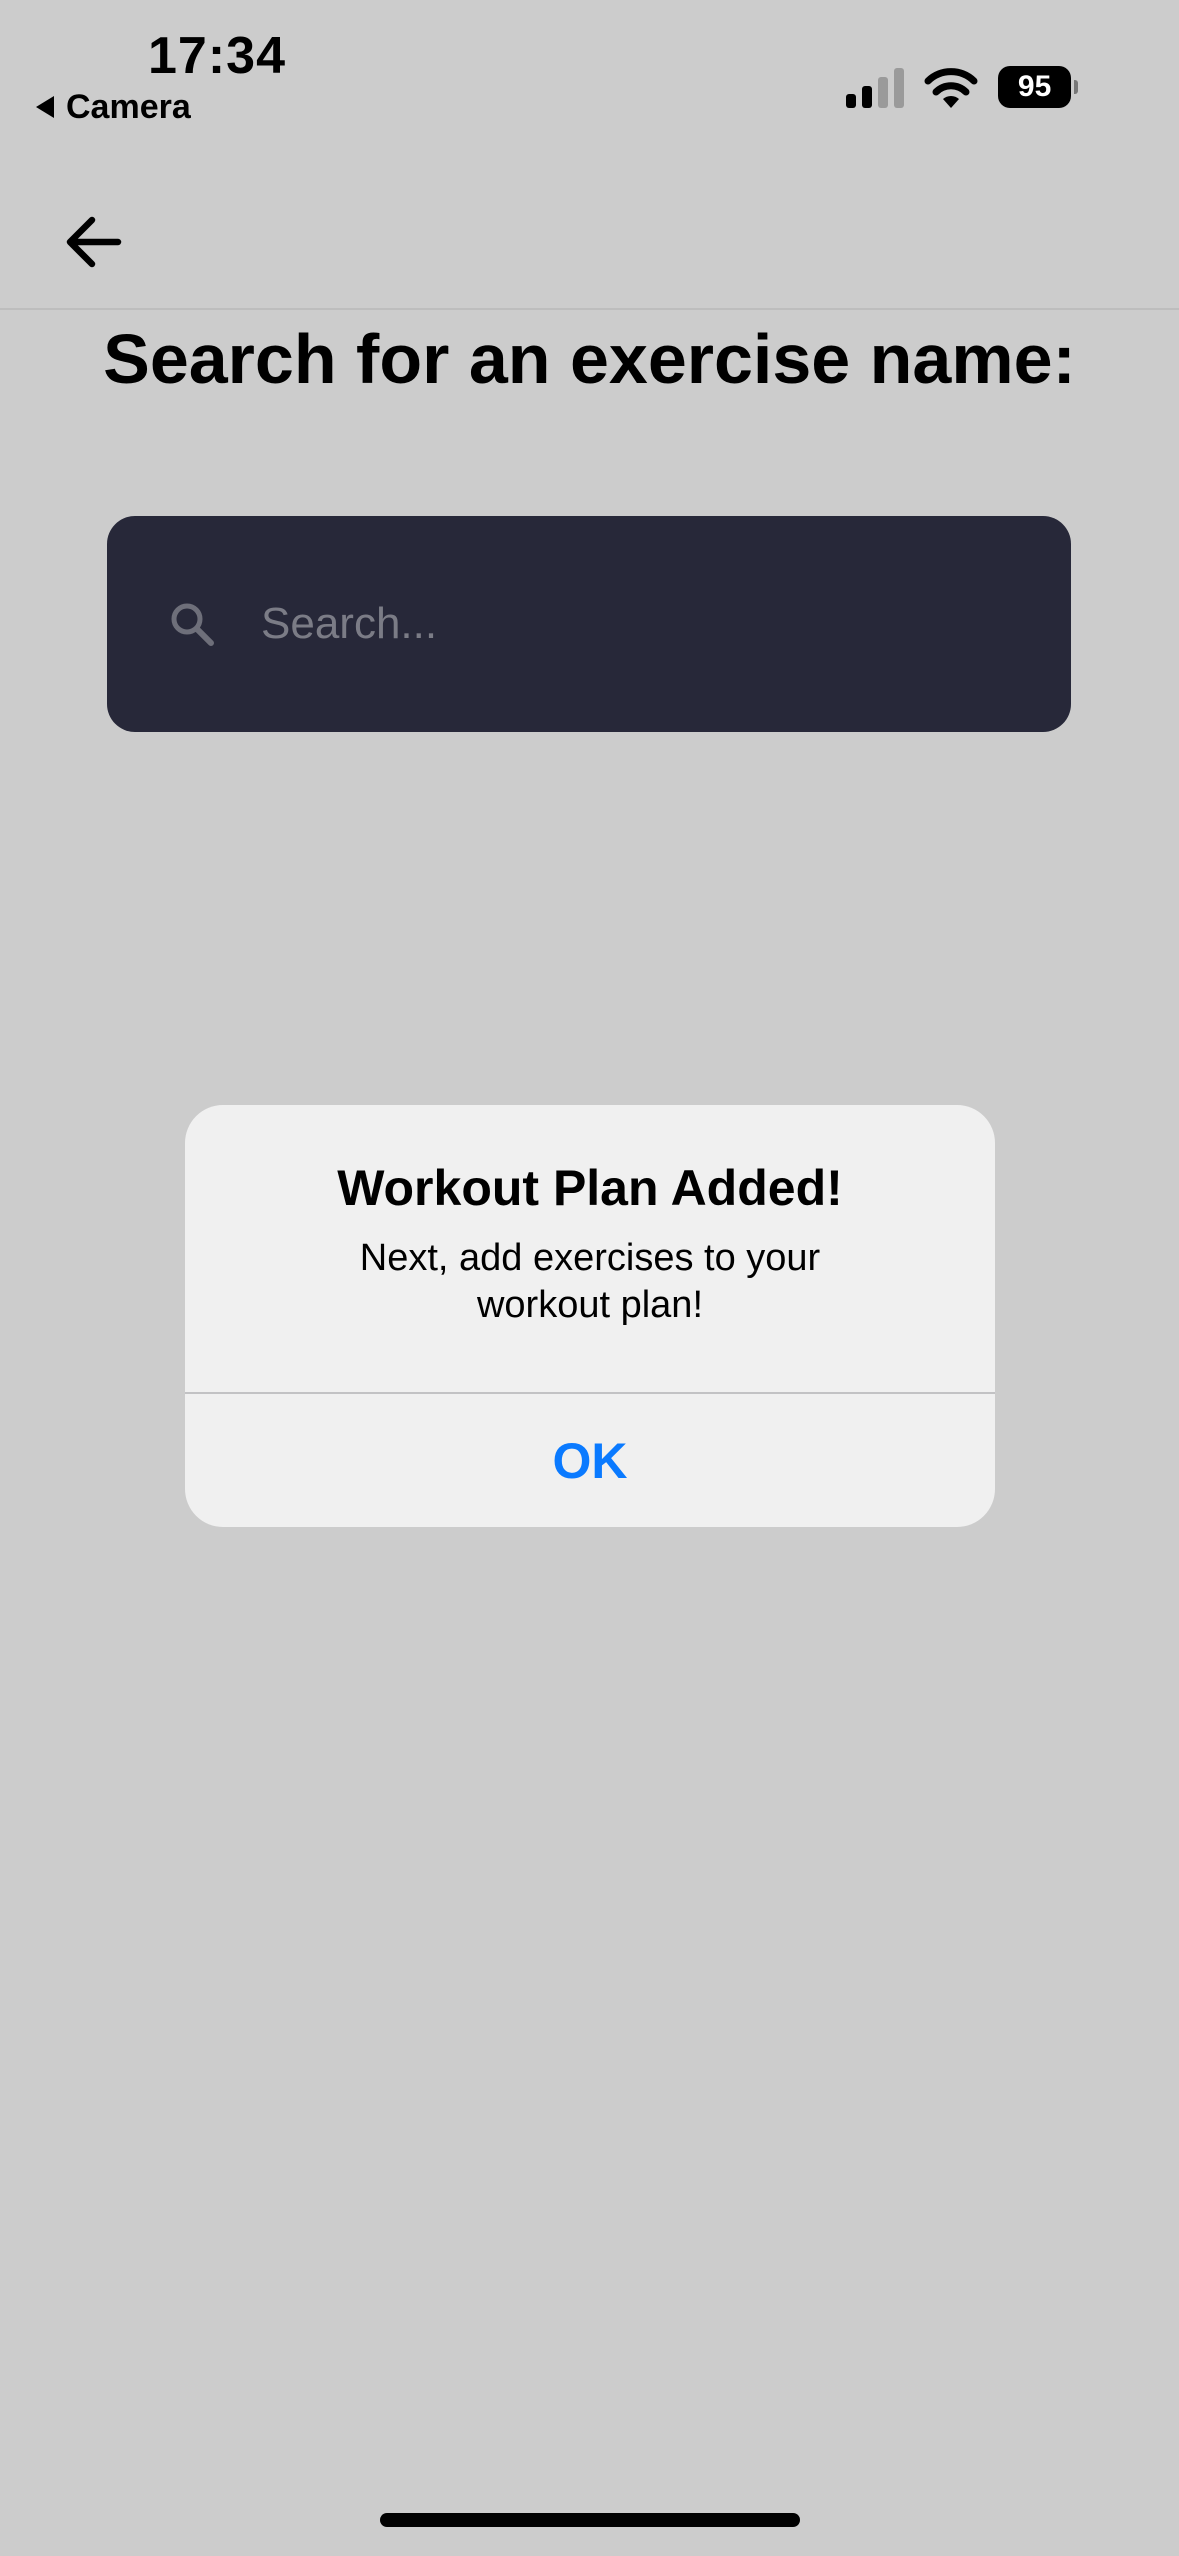 This screenshot has height=2556, width=1179. Describe the element at coordinates (875, 88) in the screenshot. I see `cellular-signal-icon` at that location.